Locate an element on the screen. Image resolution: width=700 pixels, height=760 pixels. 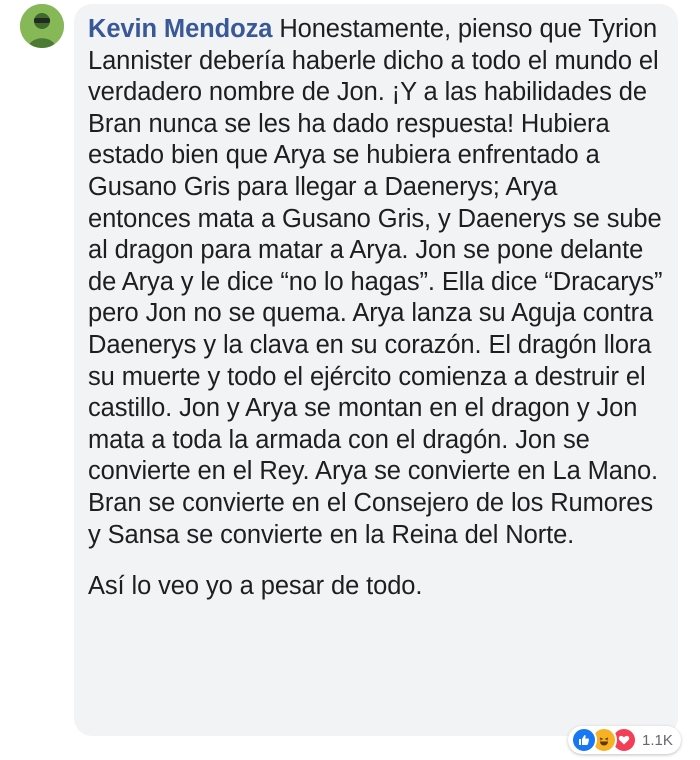
avatar-image is located at coordinates (42, 26).